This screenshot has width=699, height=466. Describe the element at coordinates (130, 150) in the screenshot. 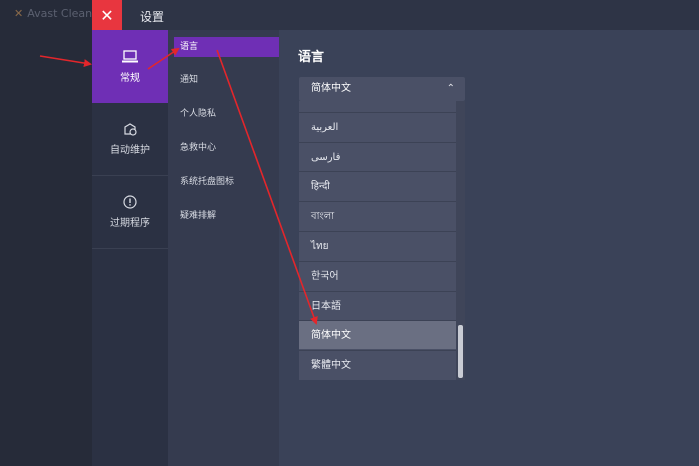

I see `category-label: 自动维护` at that location.